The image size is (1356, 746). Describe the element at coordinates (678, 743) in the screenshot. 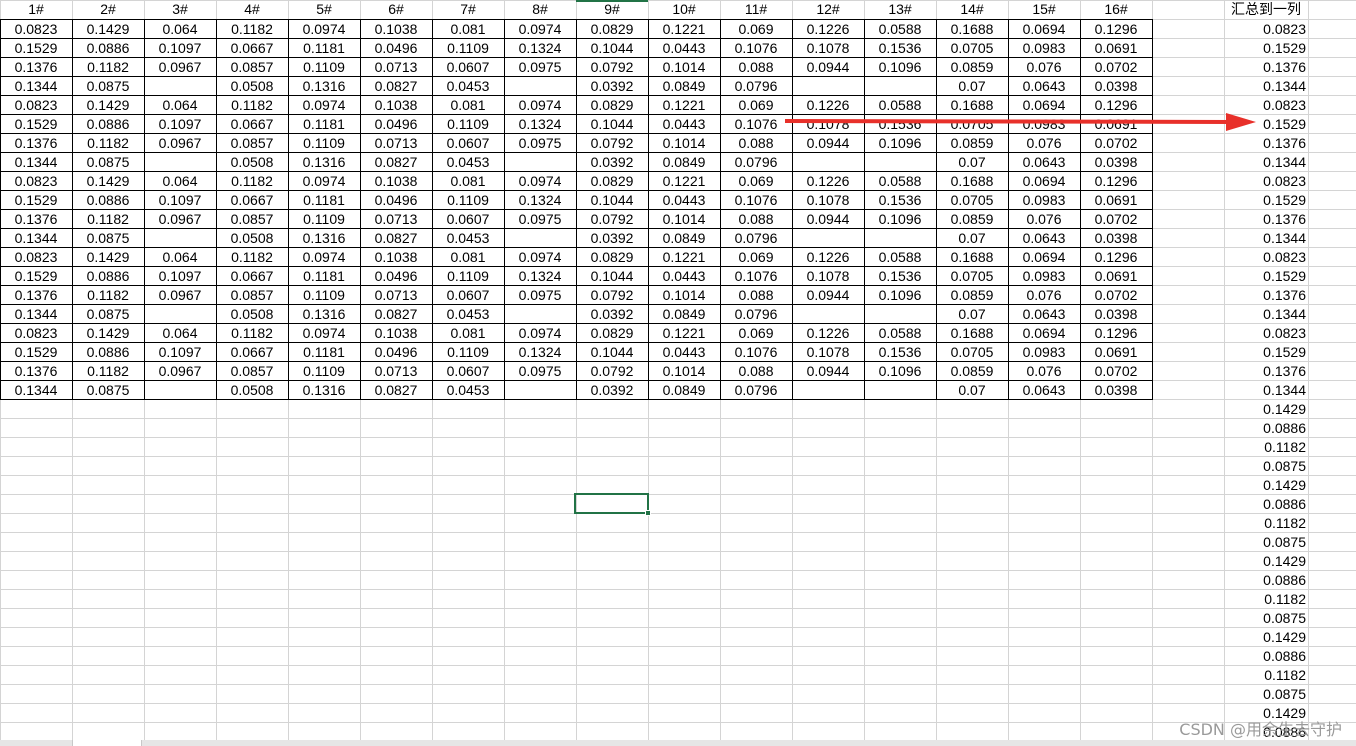

I see `horizontal-scrollbar` at that location.